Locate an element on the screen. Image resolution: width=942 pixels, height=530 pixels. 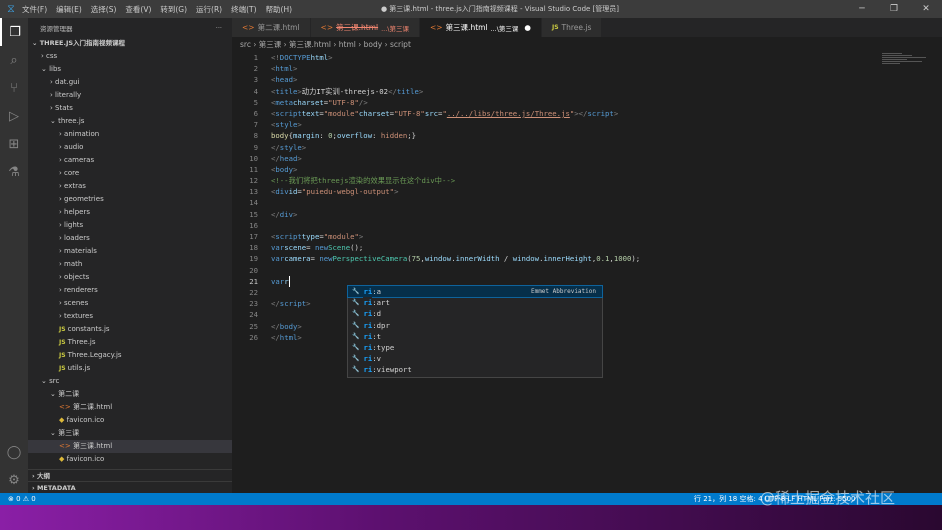
breadcrumb-item: script is located at coordinates (400, 44).